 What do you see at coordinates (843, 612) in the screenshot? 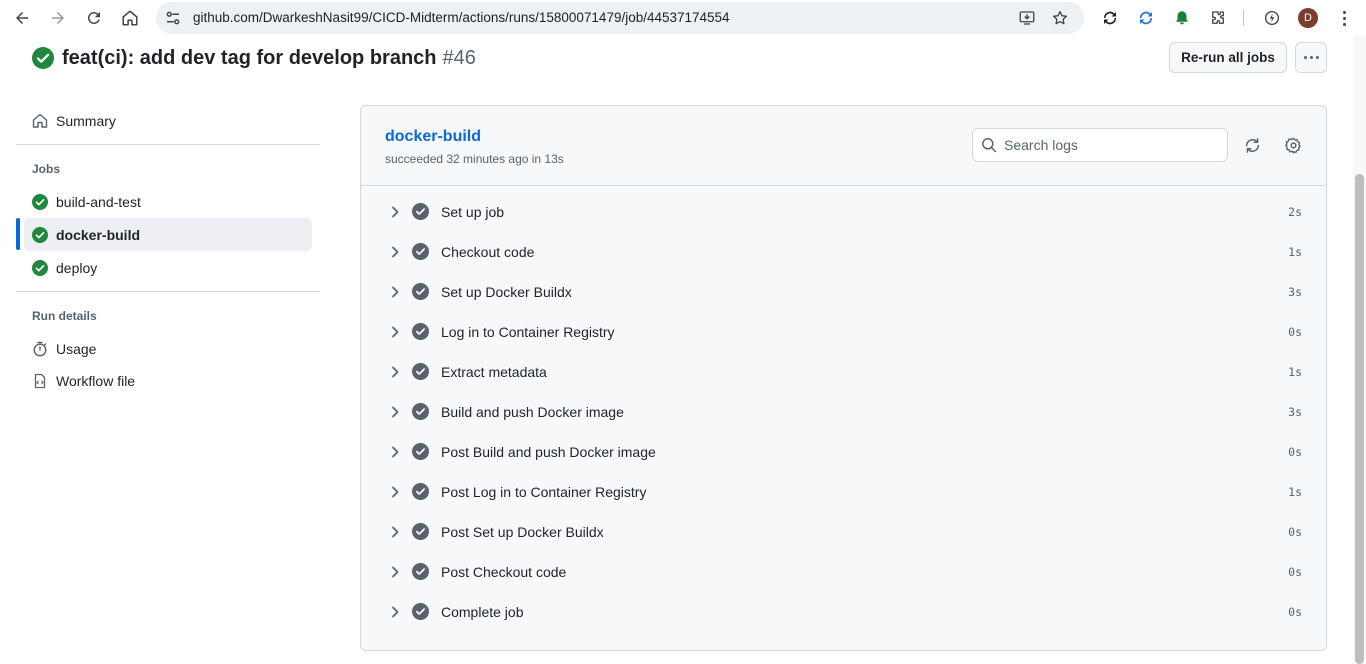
I see `job-step-row: Complete job 0s` at bounding box center [843, 612].